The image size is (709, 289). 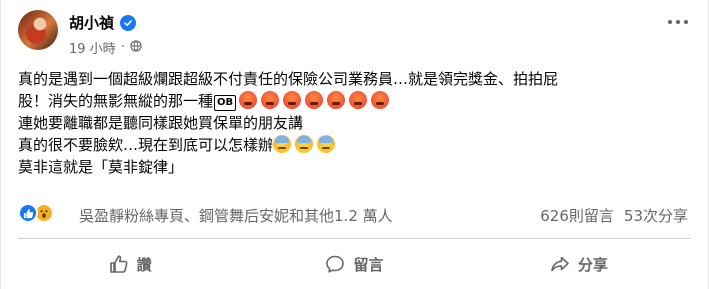 I want to click on action-bar: 讚 留言 分享, so click(x=354, y=264).